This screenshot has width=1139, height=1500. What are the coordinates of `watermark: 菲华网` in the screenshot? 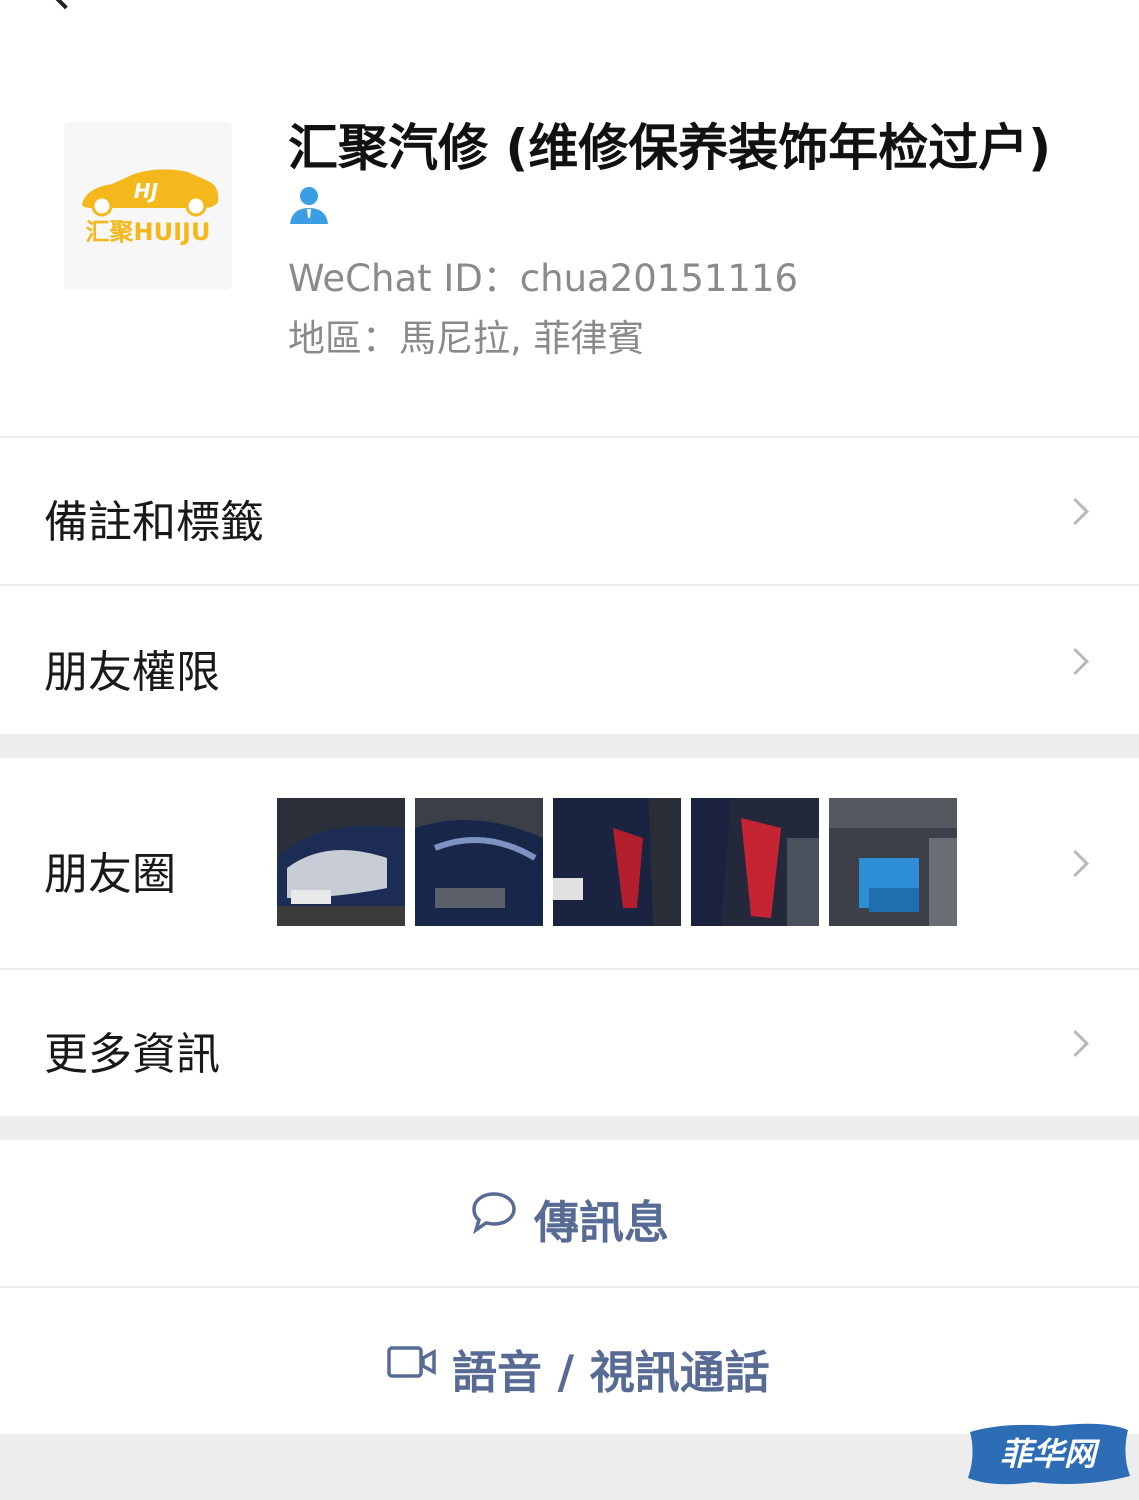 It's located at (1048, 1454).